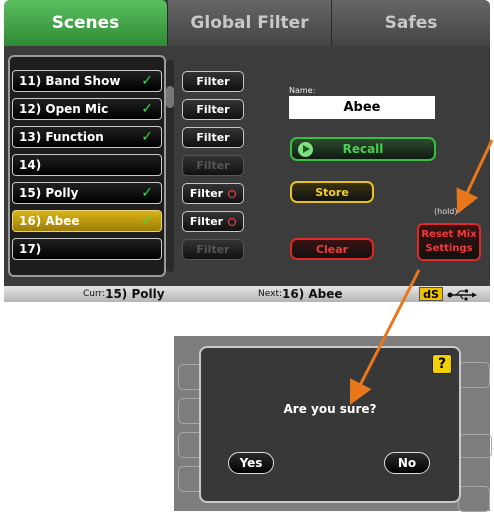  What do you see at coordinates (251, 463) in the screenshot?
I see `yes-button: Yes` at bounding box center [251, 463].